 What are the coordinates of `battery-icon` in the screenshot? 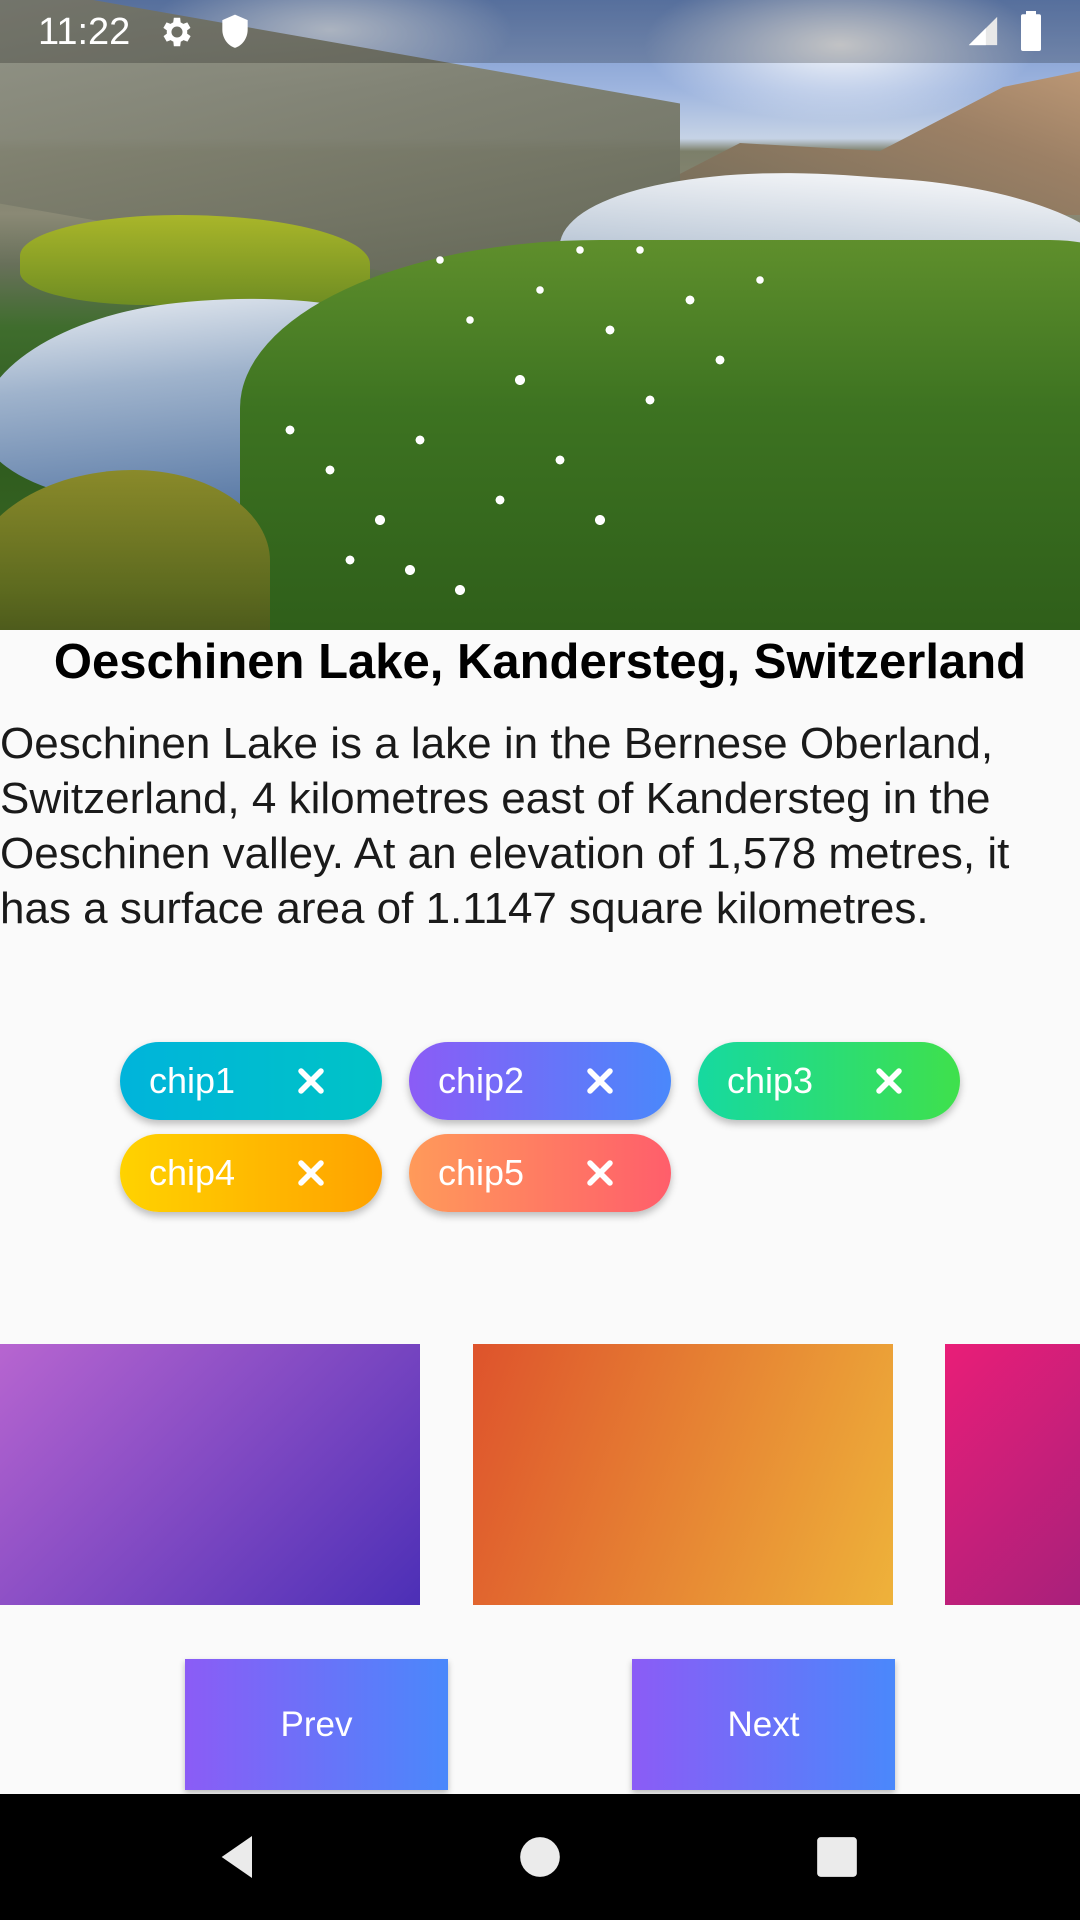 It's located at (1031, 33).